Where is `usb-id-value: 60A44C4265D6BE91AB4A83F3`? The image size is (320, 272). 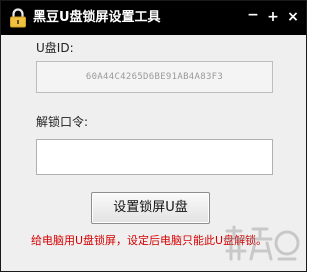 usb-id-value: 60A44C4265D6BE91AB4A83F3 is located at coordinates (154, 77).